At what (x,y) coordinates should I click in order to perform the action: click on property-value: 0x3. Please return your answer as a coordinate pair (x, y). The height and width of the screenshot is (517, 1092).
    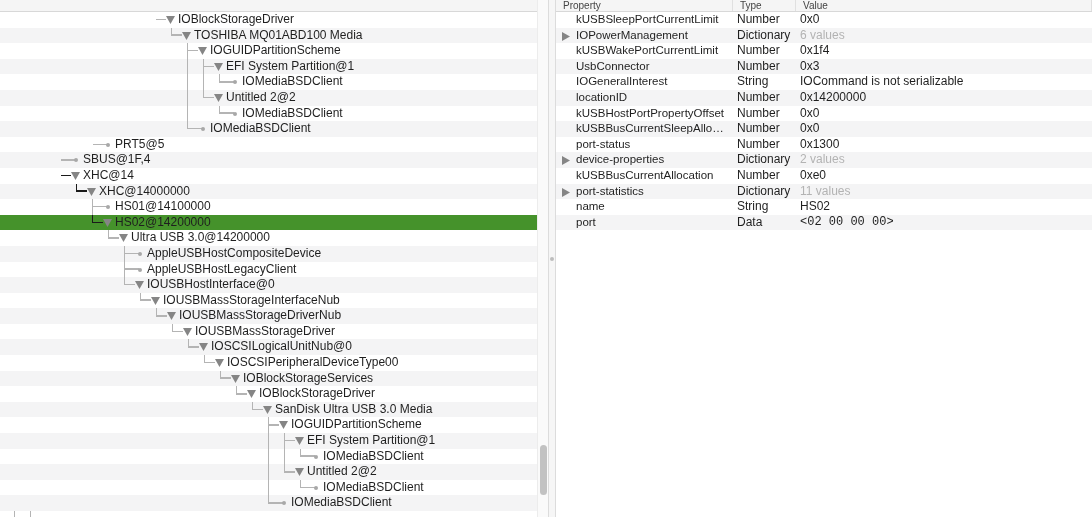
    Looking at the image, I should click on (810, 66).